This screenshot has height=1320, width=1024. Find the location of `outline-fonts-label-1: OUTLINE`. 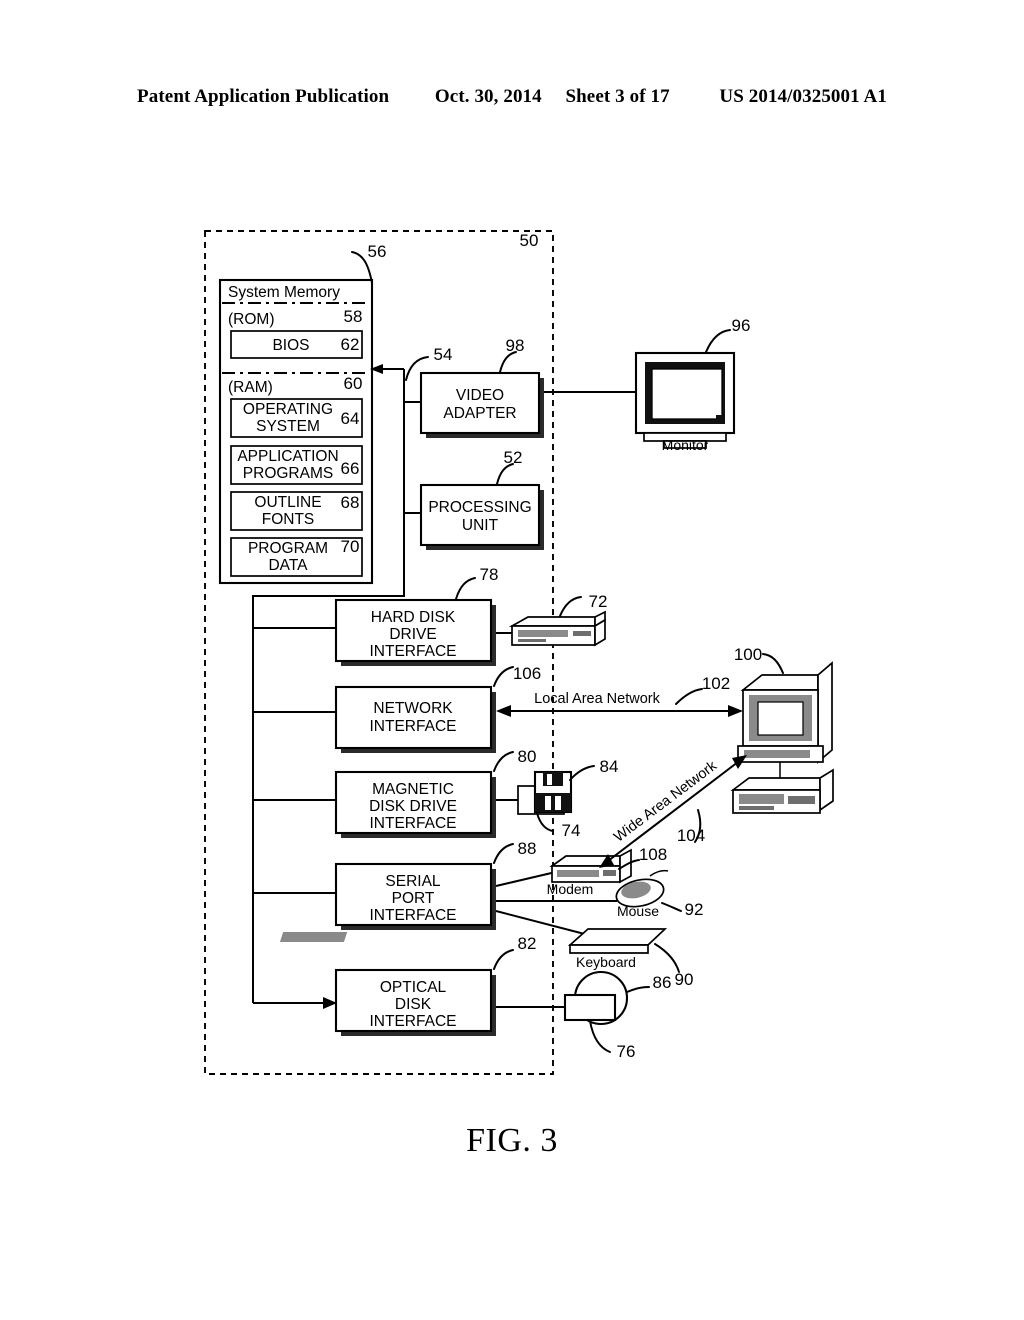

outline-fonts-label-1: OUTLINE is located at coordinates (287, 502).